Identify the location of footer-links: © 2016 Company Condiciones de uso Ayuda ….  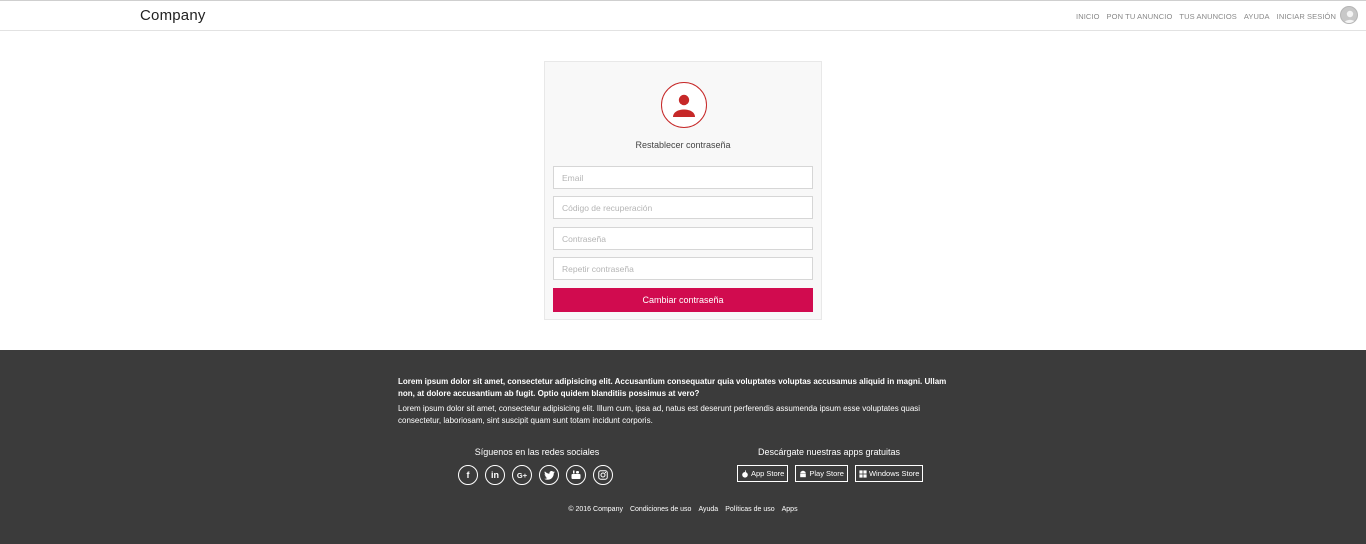
(683, 509).